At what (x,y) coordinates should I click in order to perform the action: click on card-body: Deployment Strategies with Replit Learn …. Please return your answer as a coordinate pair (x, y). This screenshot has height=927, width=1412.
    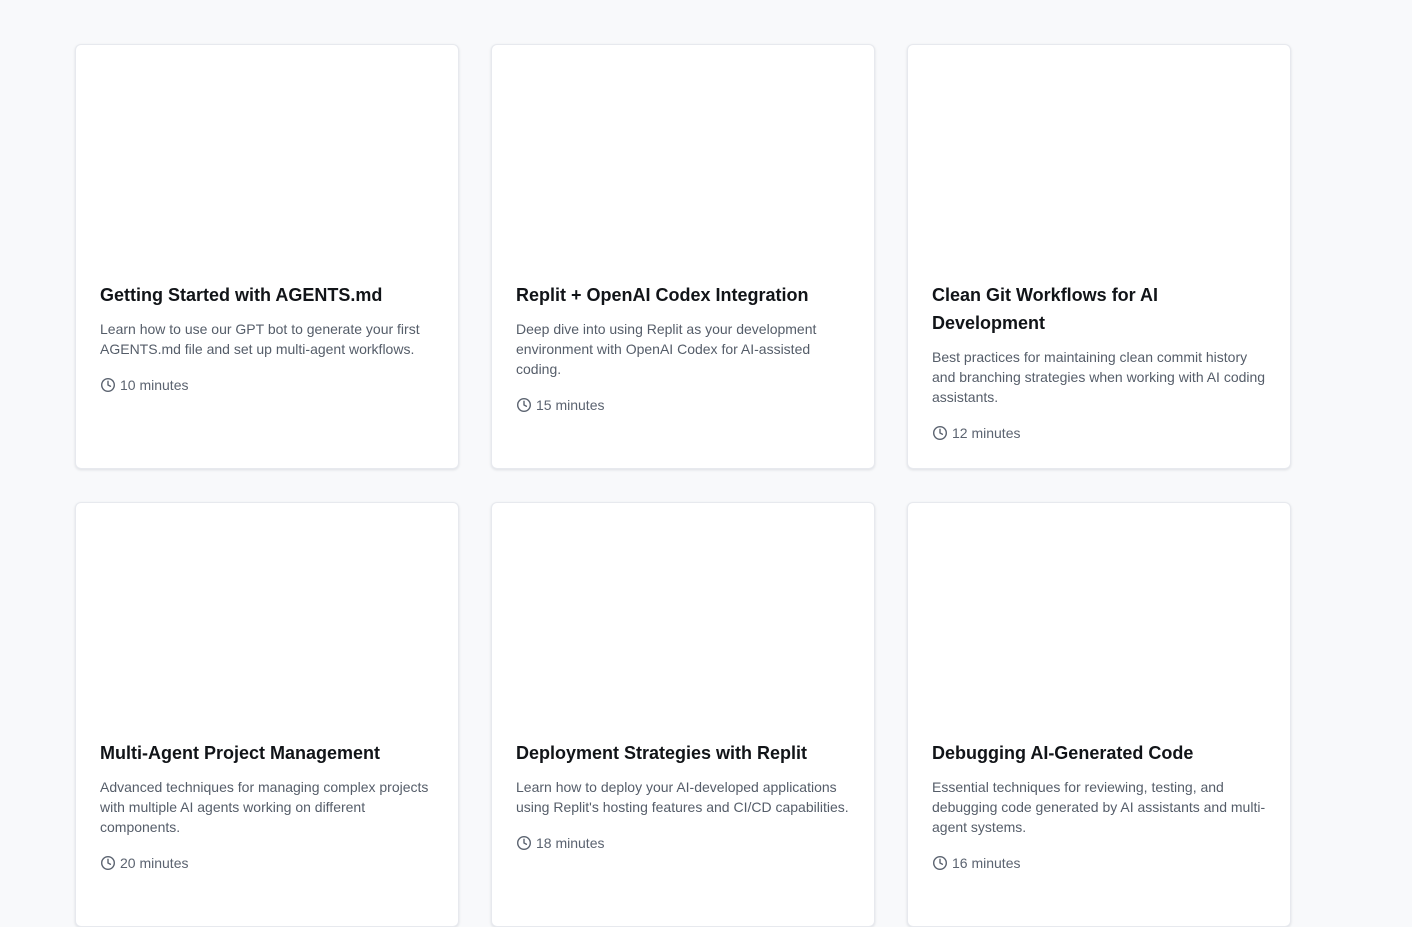
    Looking at the image, I should click on (683, 796).